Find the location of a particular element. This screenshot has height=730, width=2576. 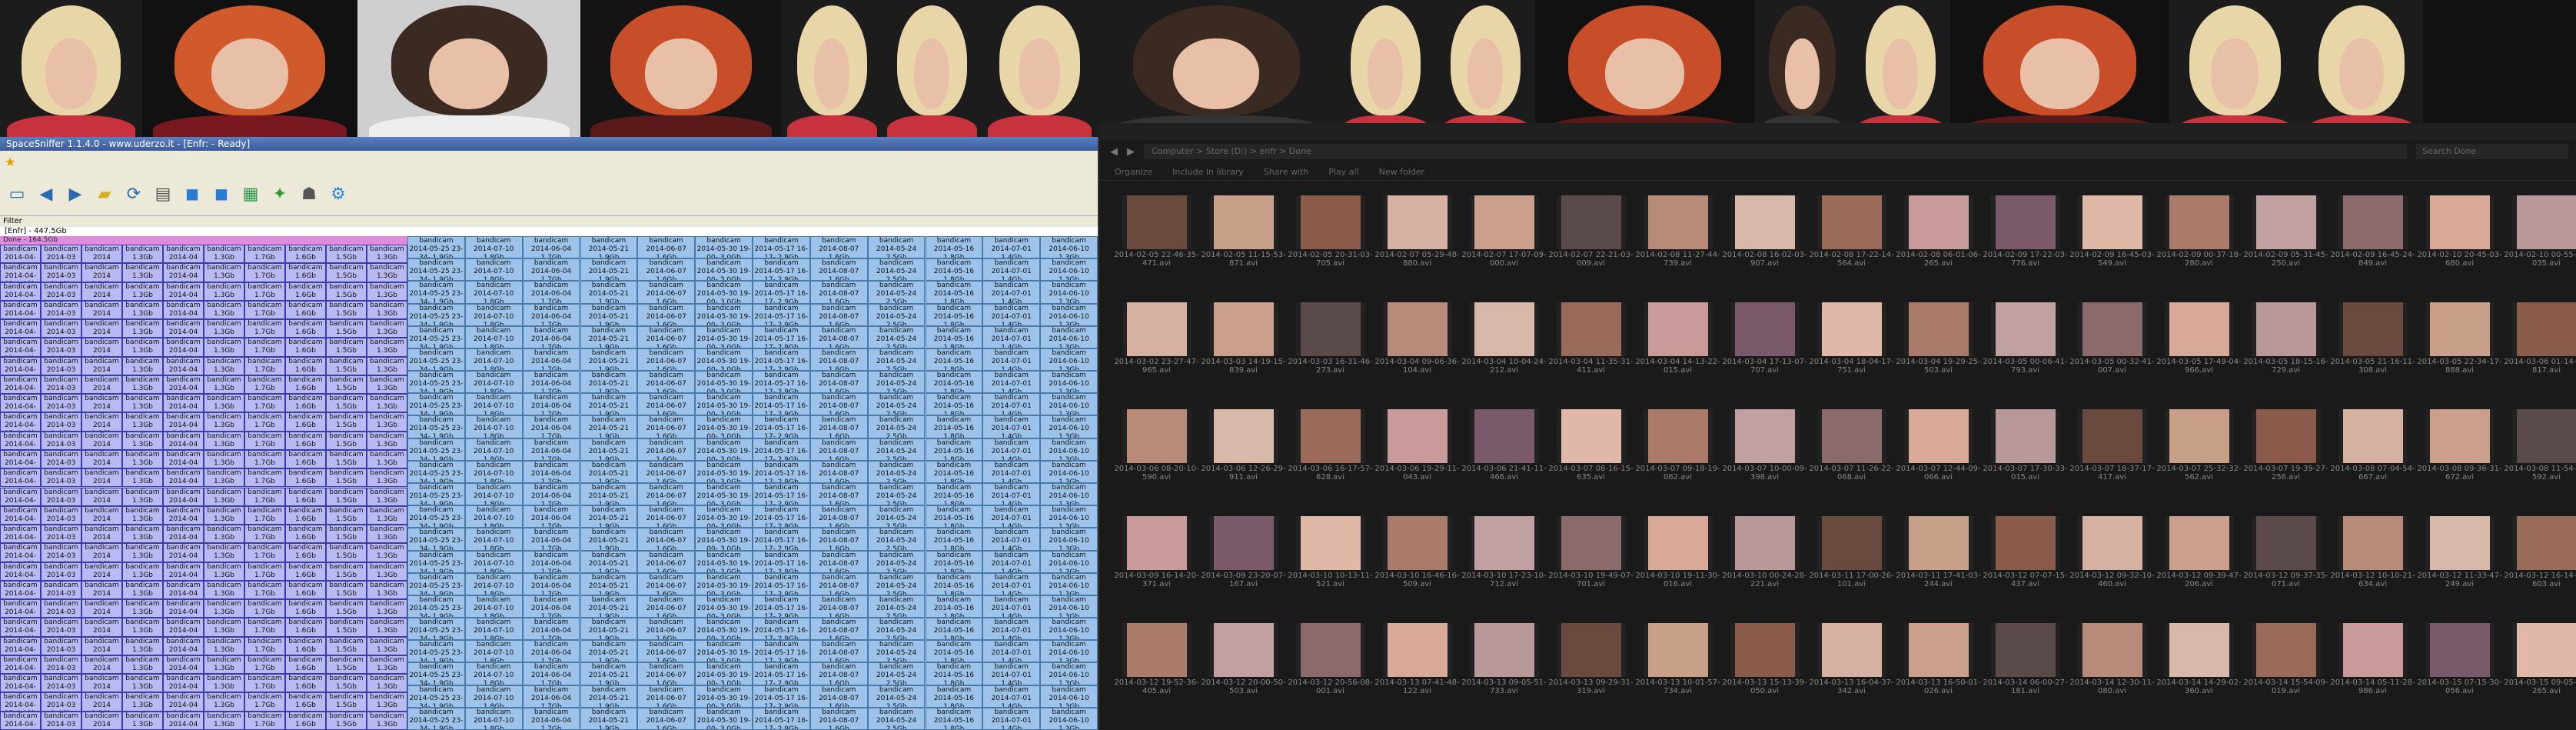

file-item: 2014-03-12 19-52-36-405.avi is located at coordinates (1156, 674).